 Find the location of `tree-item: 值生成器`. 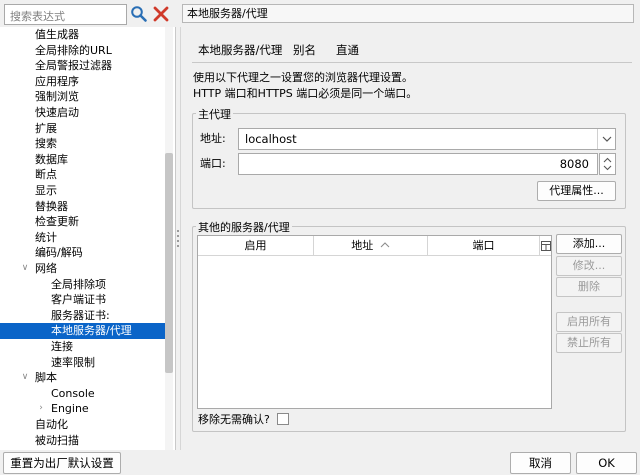

tree-item: 值生成器 is located at coordinates (83, 35).